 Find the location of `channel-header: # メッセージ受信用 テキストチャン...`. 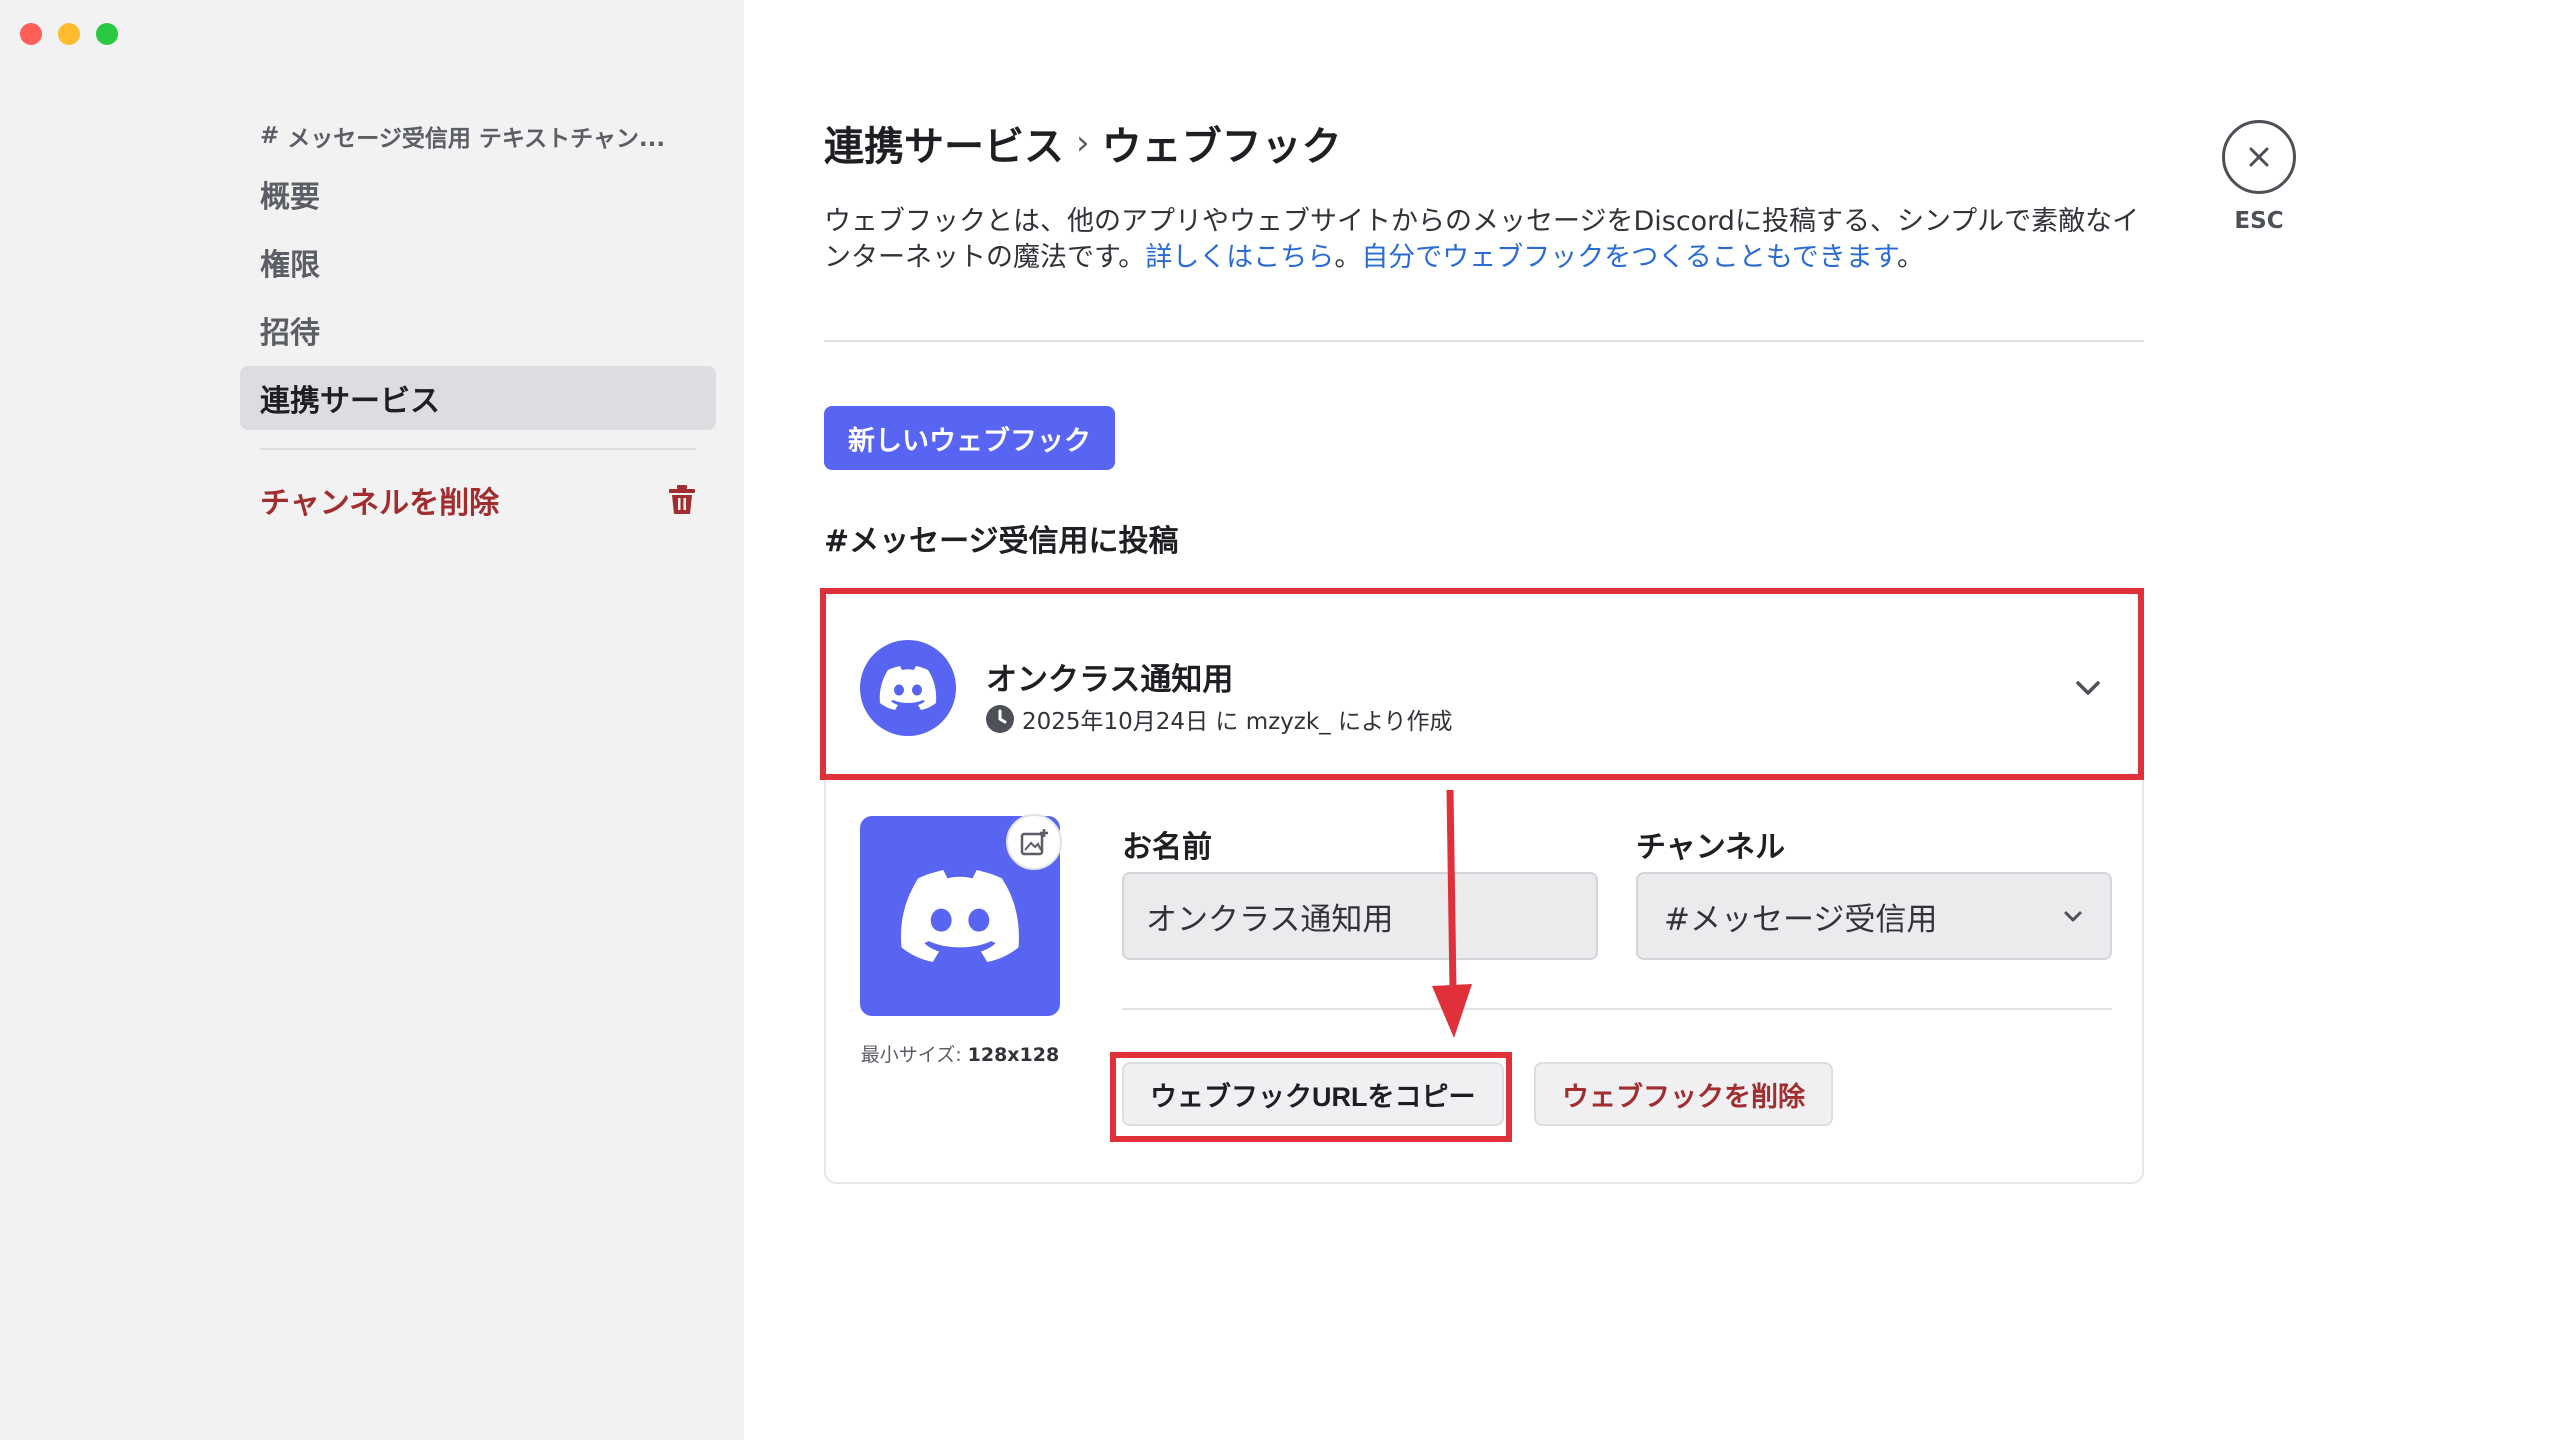

channel-header: # メッセージ受信用 テキストチャン... is located at coordinates (478, 136).